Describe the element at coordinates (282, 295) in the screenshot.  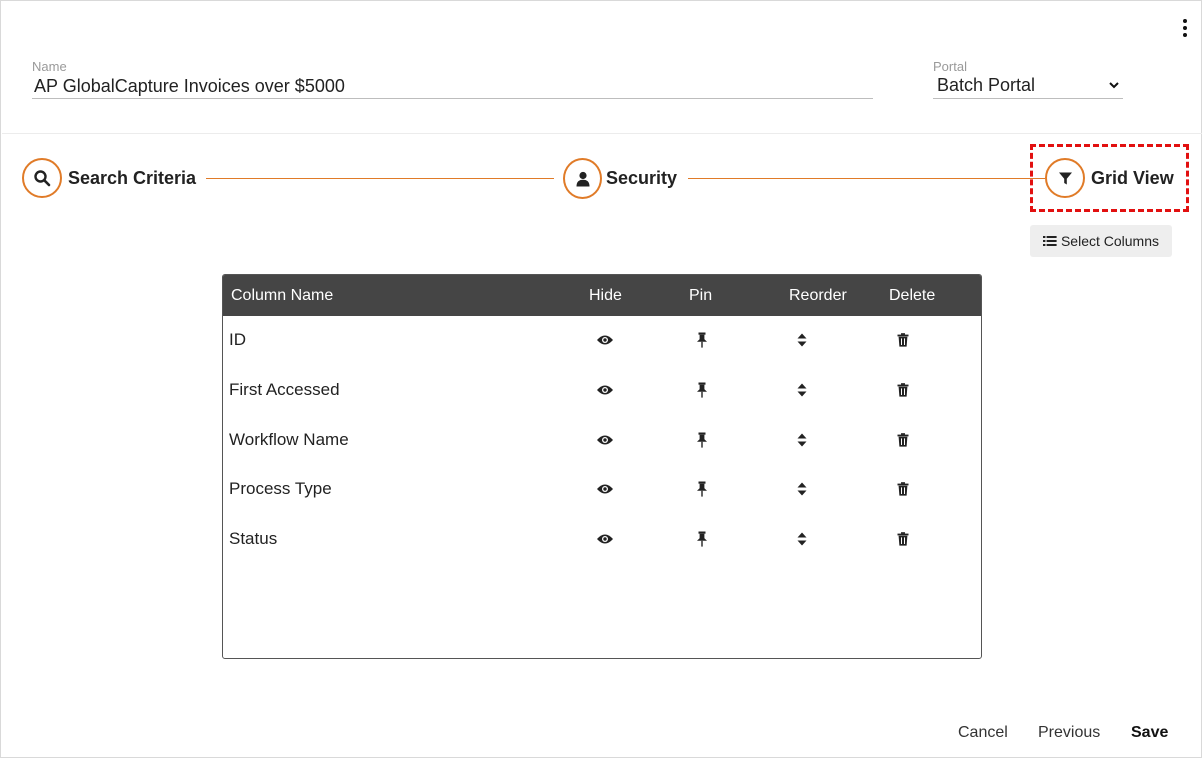
I see `header-column-name: Column Name` at that location.